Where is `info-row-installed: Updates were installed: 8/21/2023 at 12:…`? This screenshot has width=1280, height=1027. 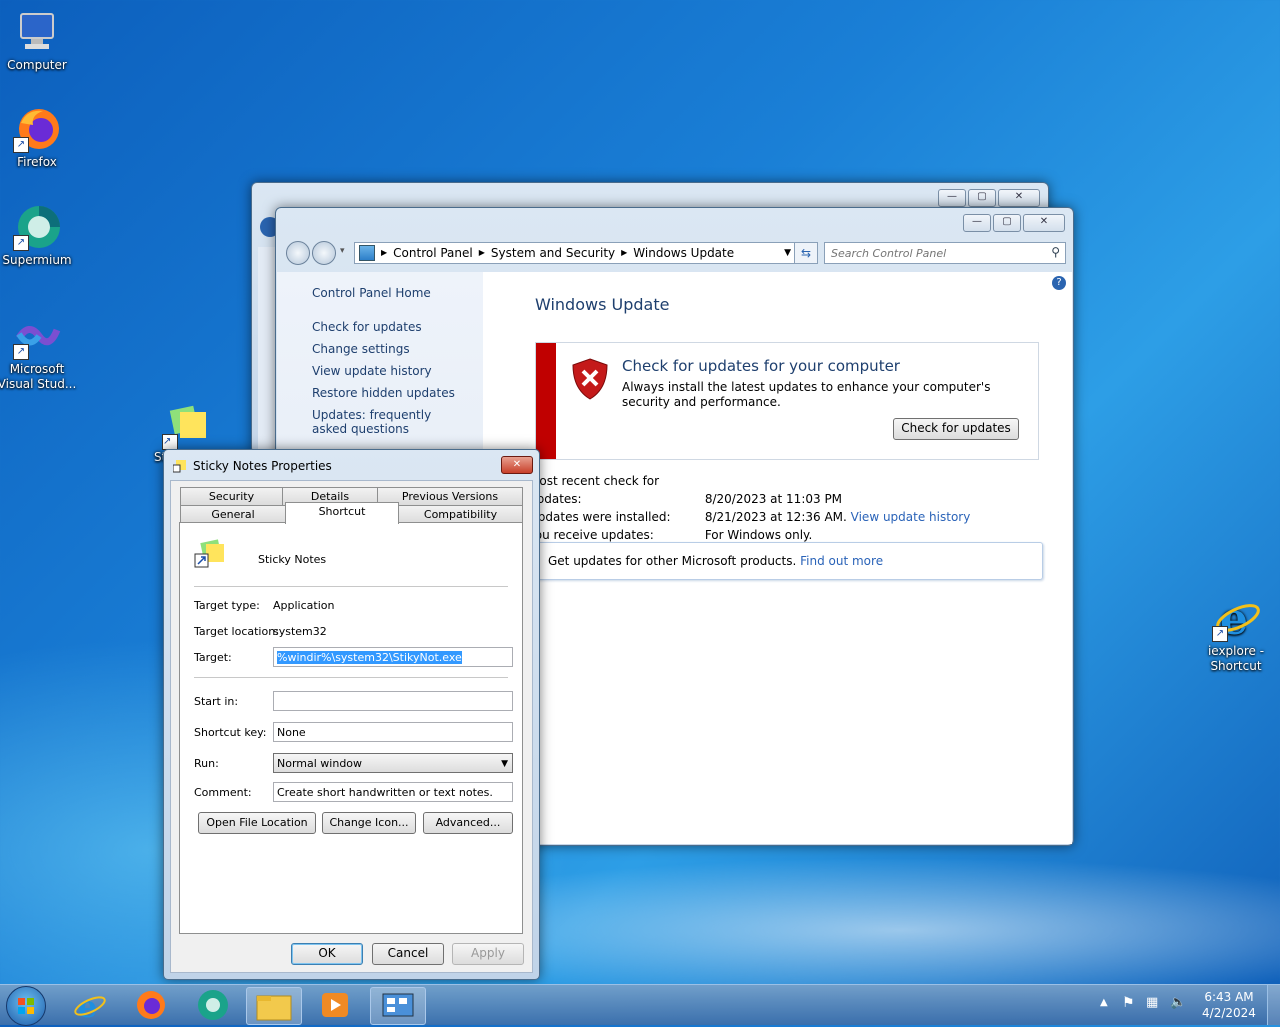 info-row-installed: Updates were installed: 8/21/2023 at 12:… is located at coordinates (753, 517).